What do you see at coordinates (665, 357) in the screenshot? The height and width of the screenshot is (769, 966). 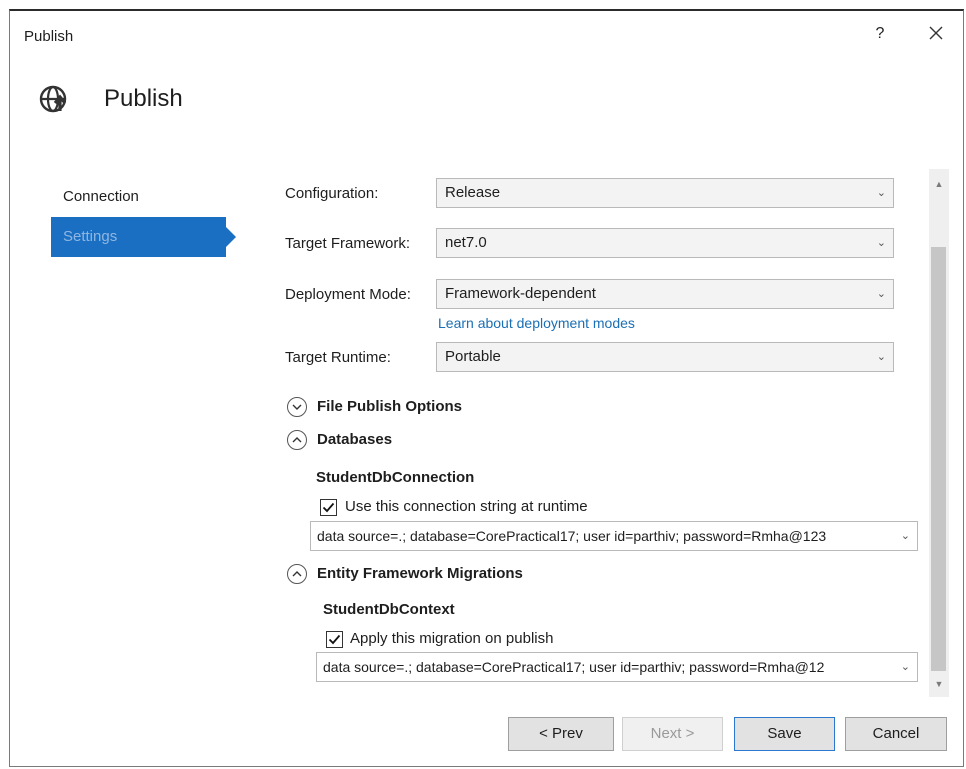 I see `target-runtime-select: Portable ⌄` at bounding box center [665, 357].